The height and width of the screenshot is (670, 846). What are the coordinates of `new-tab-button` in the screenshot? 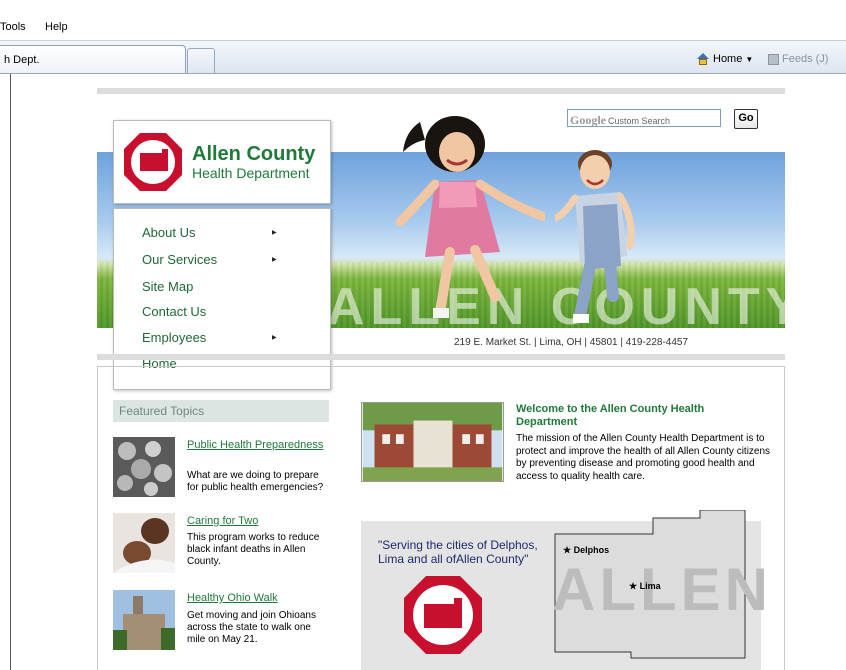 It's located at (201, 60).